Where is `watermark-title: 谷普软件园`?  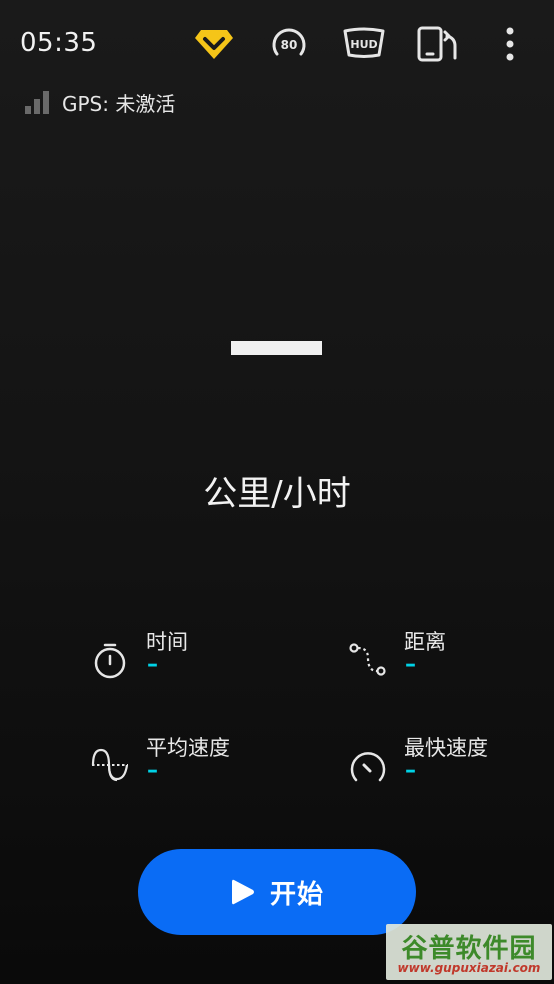 watermark-title: 谷普软件园 is located at coordinates (469, 949).